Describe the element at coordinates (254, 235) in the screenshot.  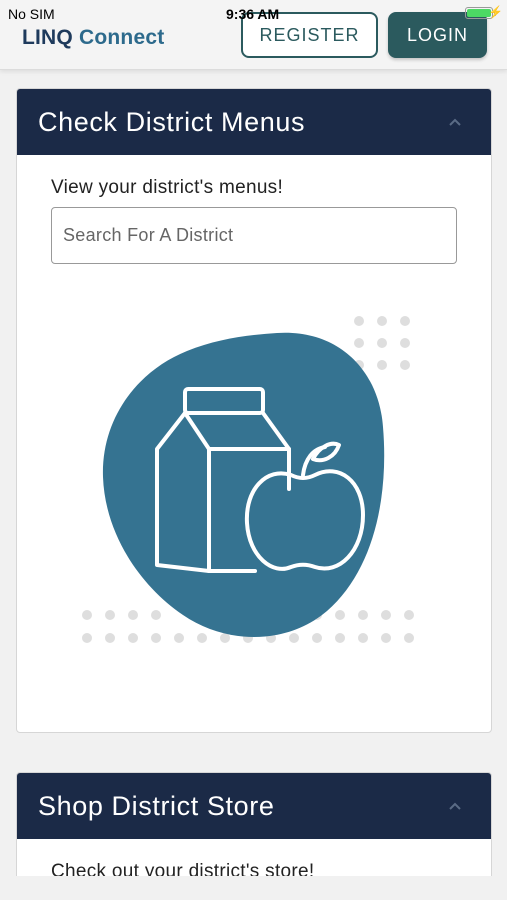
I see `district-search-input` at that location.